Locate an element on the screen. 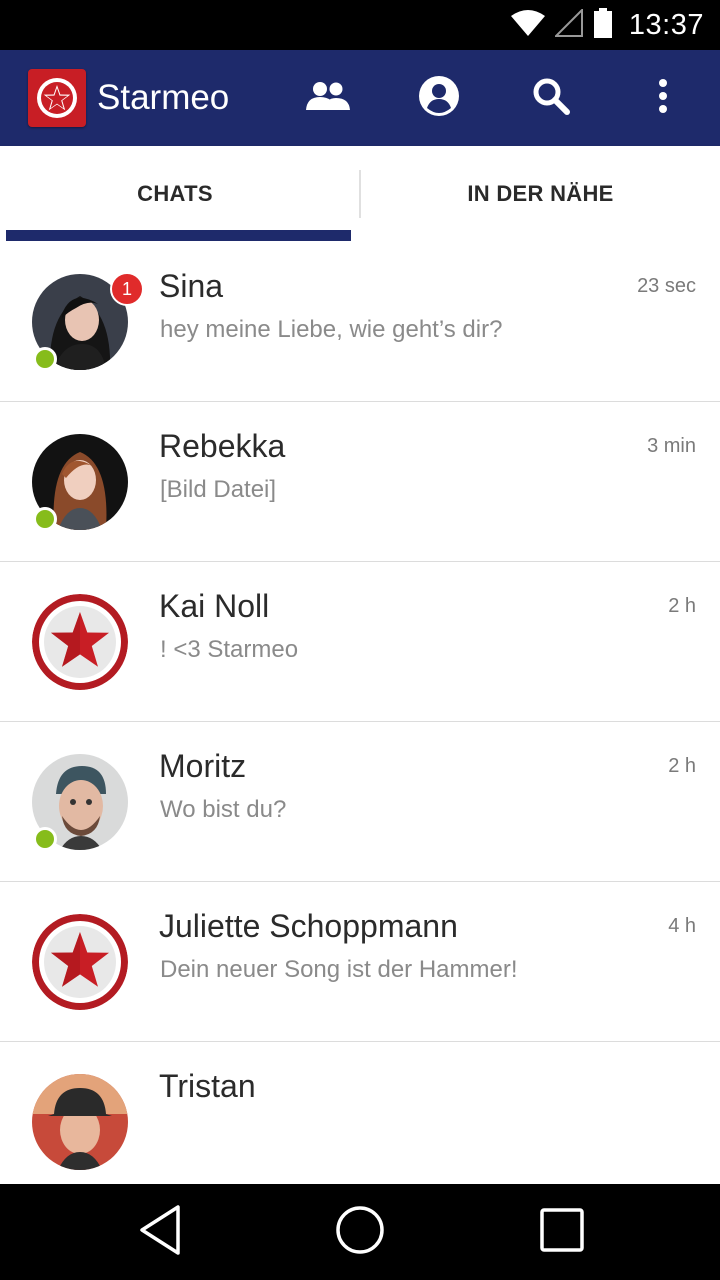 The width and height of the screenshot is (720, 1280). profile-icon is located at coordinates (439, 98).